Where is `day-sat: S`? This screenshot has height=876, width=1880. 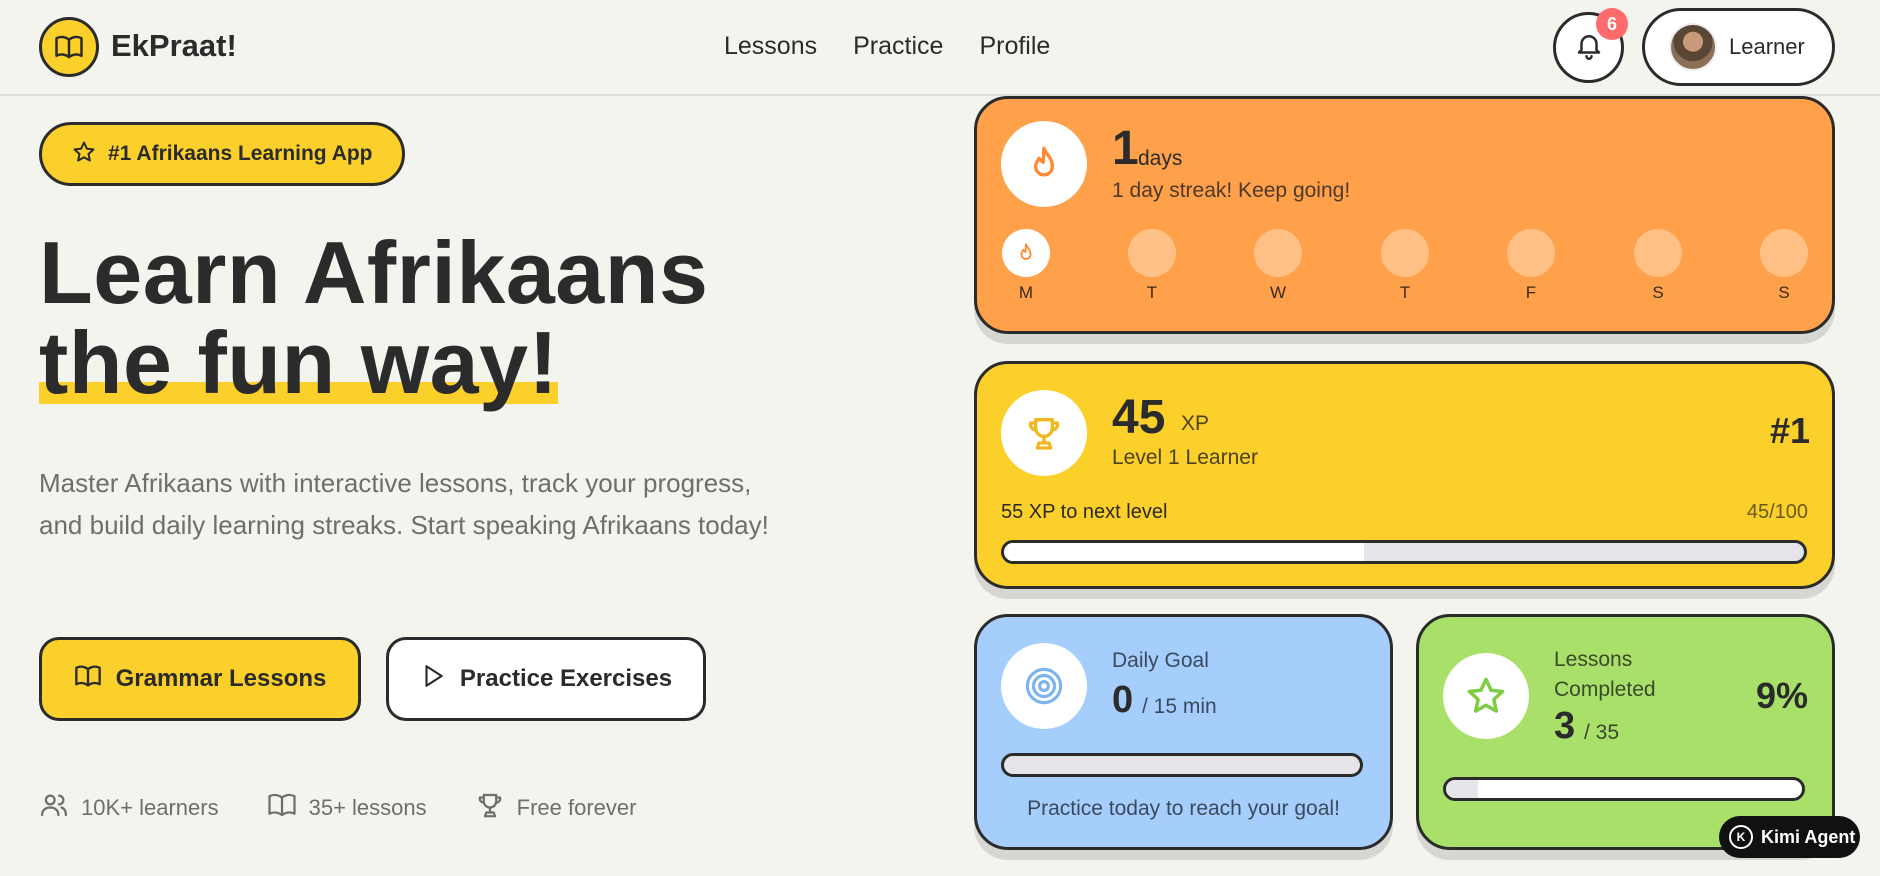
day-sat: S is located at coordinates (1658, 266).